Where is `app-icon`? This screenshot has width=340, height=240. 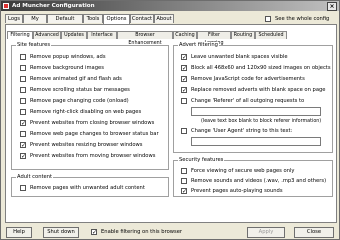
app-icon is located at coordinates (6, 6).